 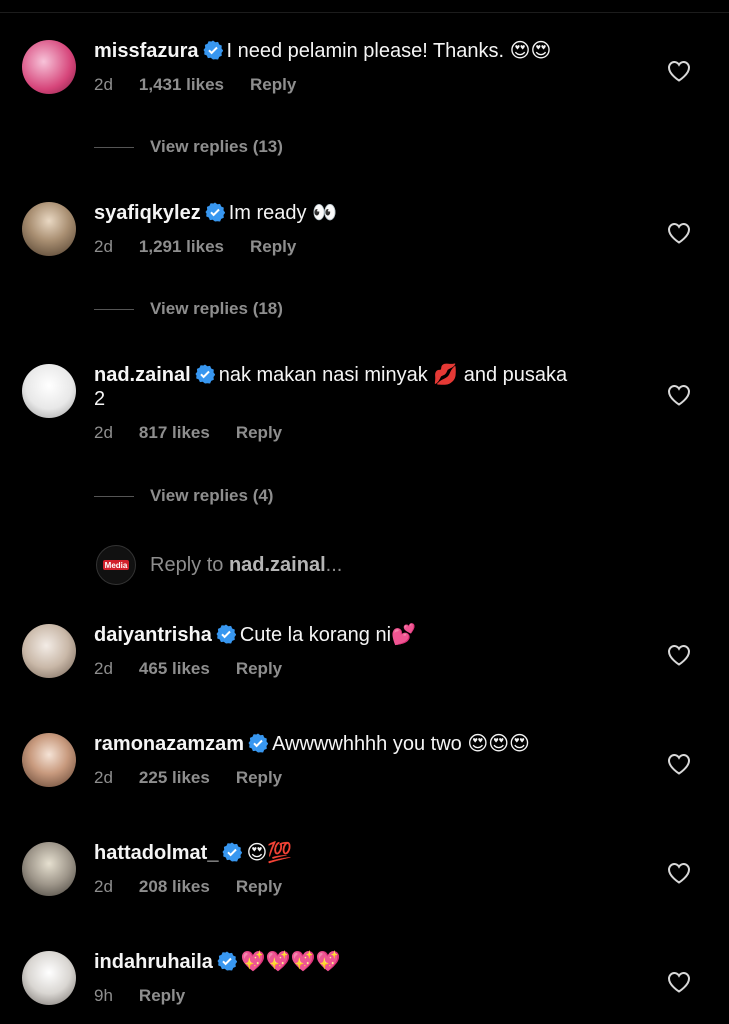 I want to click on likes-count: 1,291 likes, so click(x=181, y=246).